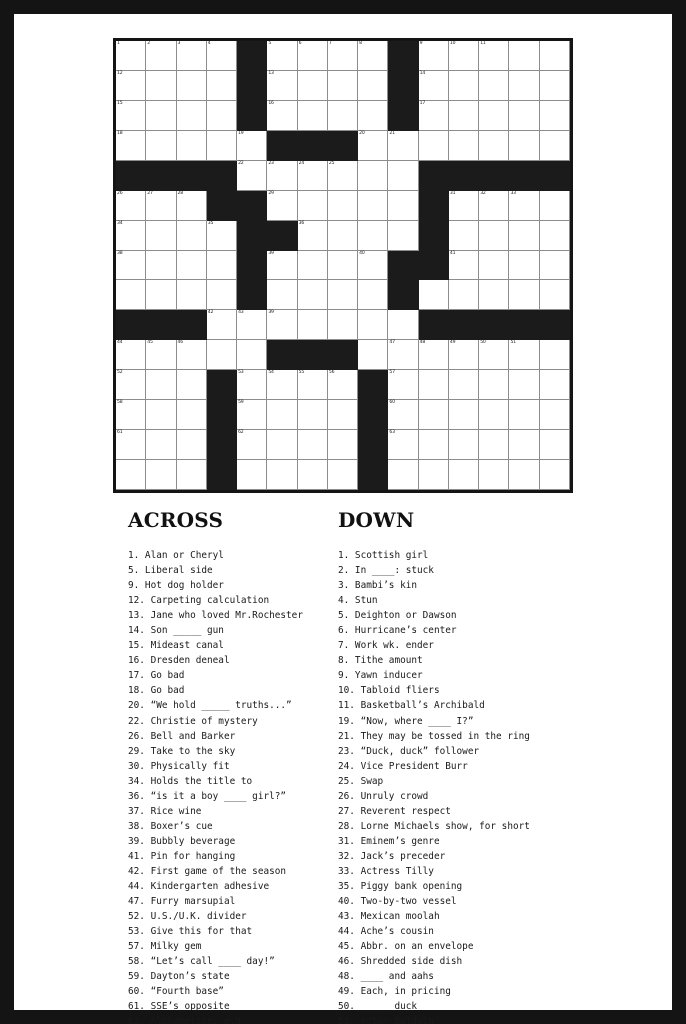 The image size is (686, 1024). I want to click on grid-cell: 22, so click(252, 175).